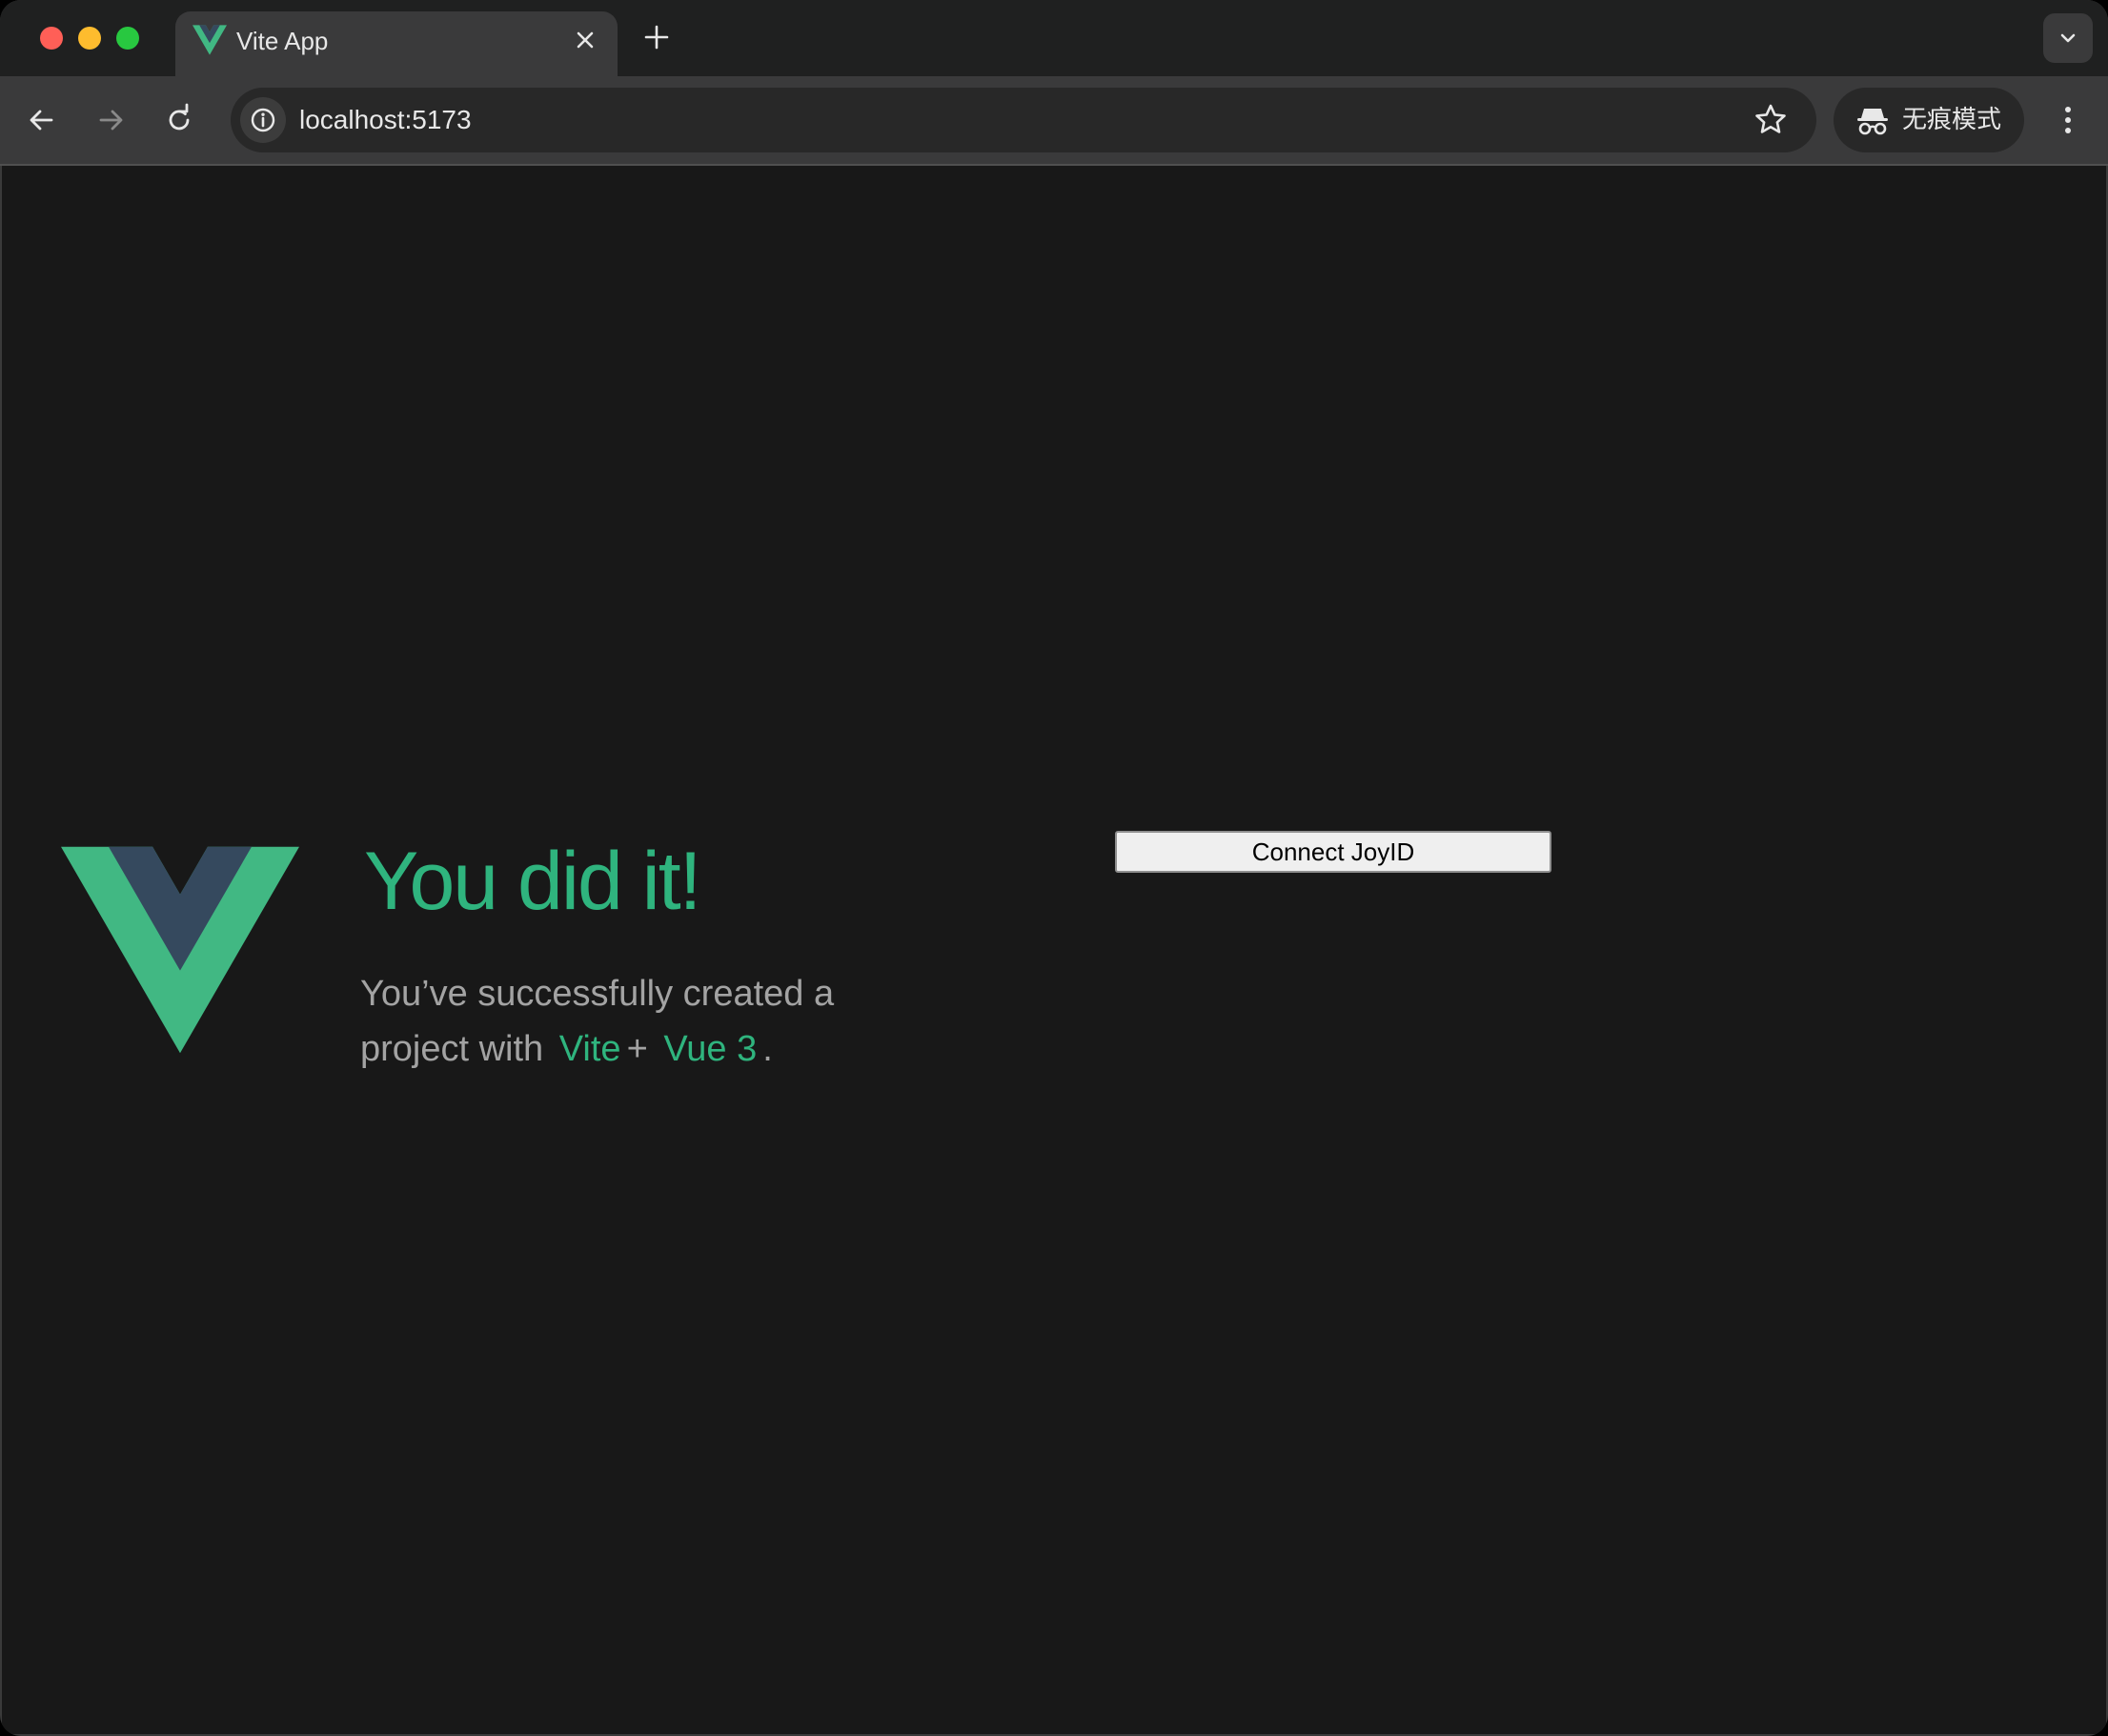  I want to click on vue-logo-icon, so click(210, 40).